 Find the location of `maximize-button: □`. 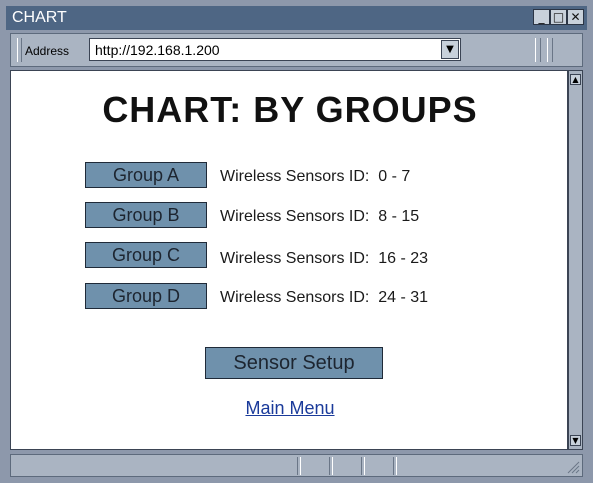

maximize-button: □ is located at coordinates (558, 17).